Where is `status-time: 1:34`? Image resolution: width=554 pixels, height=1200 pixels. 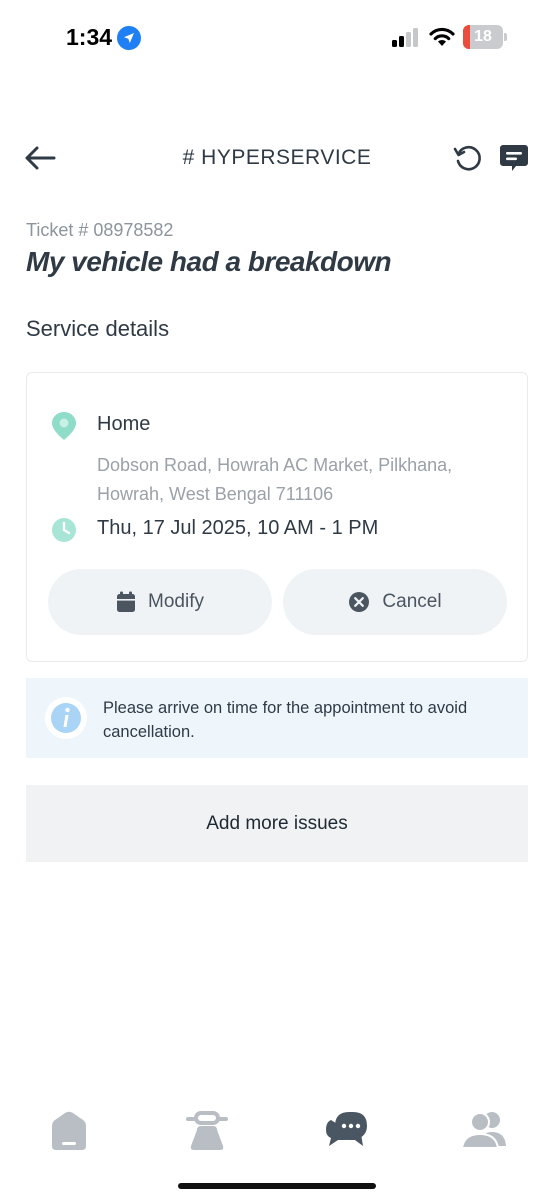 status-time: 1:34 is located at coordinates (89, 37).